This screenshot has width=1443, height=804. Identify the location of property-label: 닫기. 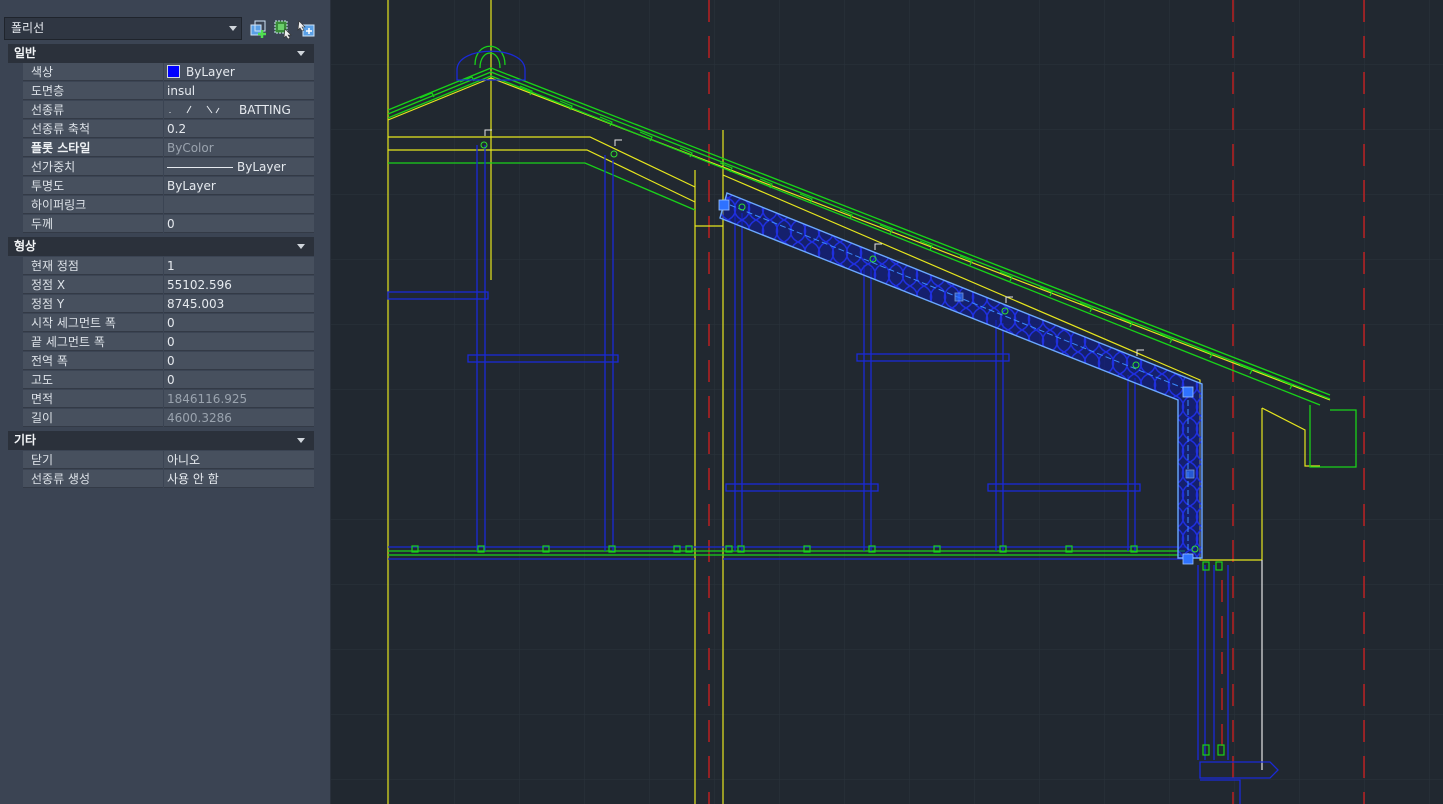
(93, 460).